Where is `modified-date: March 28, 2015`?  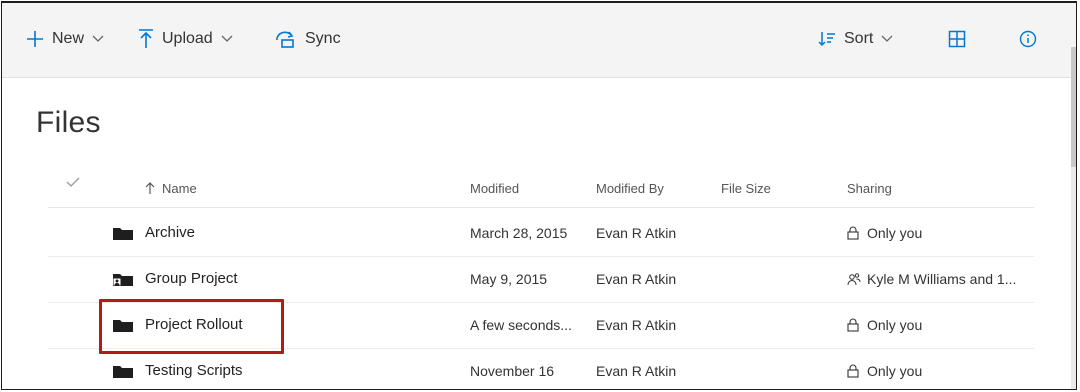 modified-date: March 28, 2015 is located at coordinates (519, 233).